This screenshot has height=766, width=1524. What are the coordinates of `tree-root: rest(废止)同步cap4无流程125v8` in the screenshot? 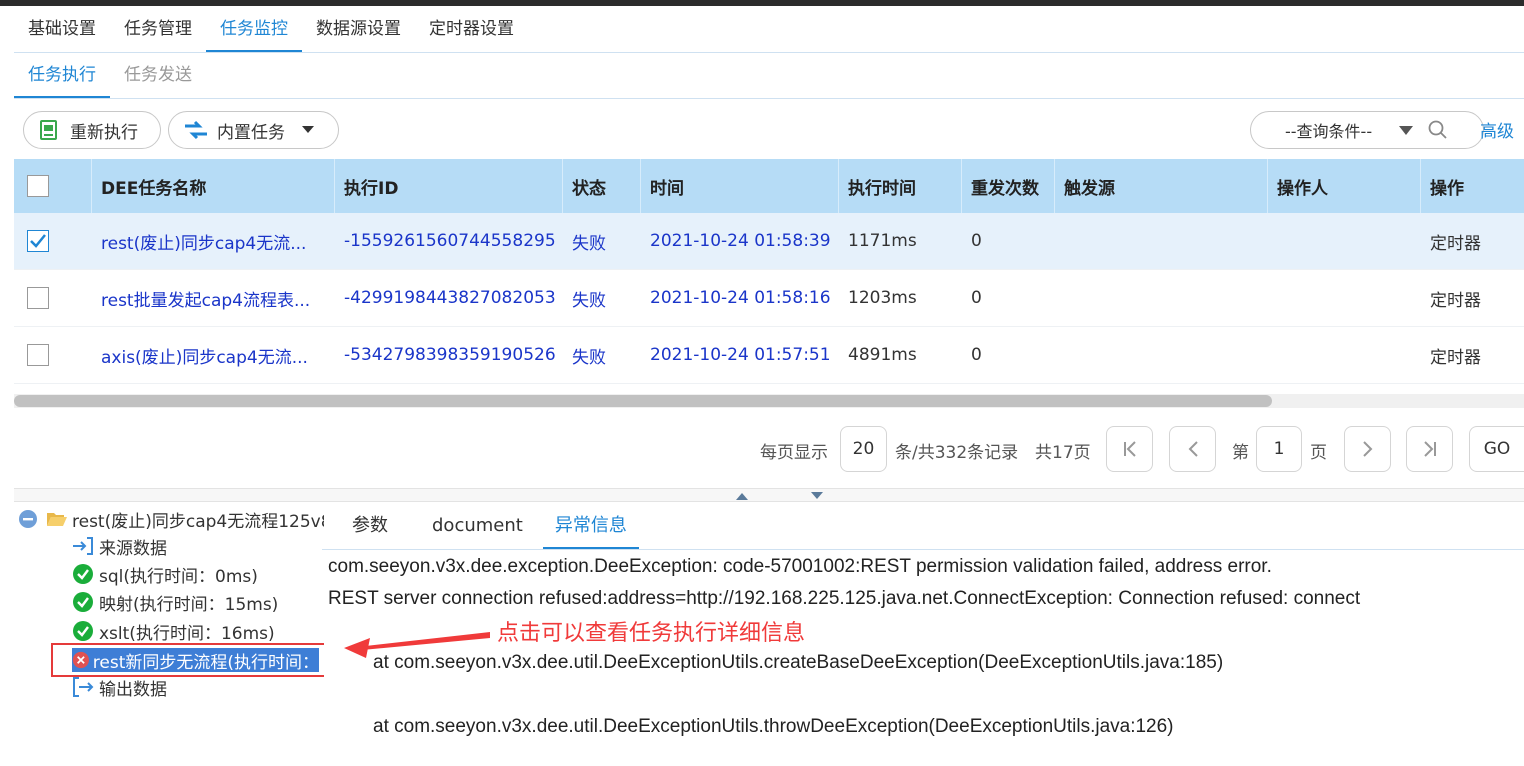 It's located at (171, 519).